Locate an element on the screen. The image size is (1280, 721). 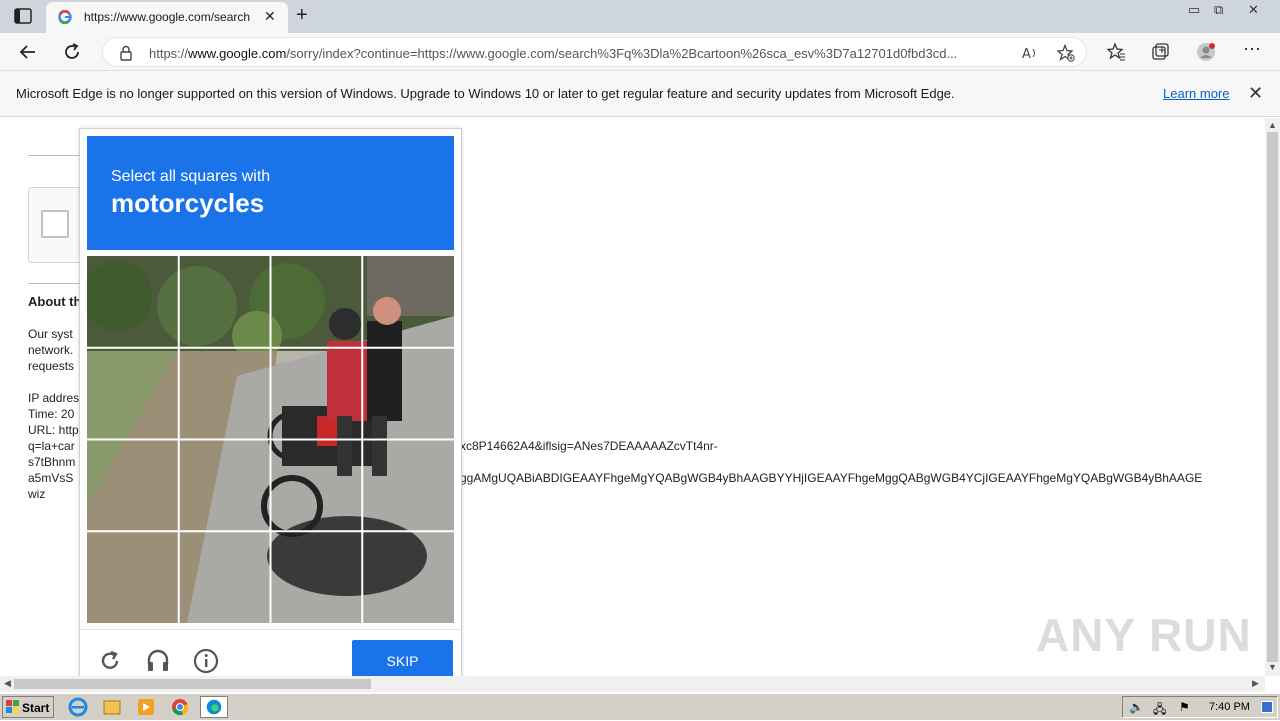
about-line-2: network. is located at coordinates (51, 350).